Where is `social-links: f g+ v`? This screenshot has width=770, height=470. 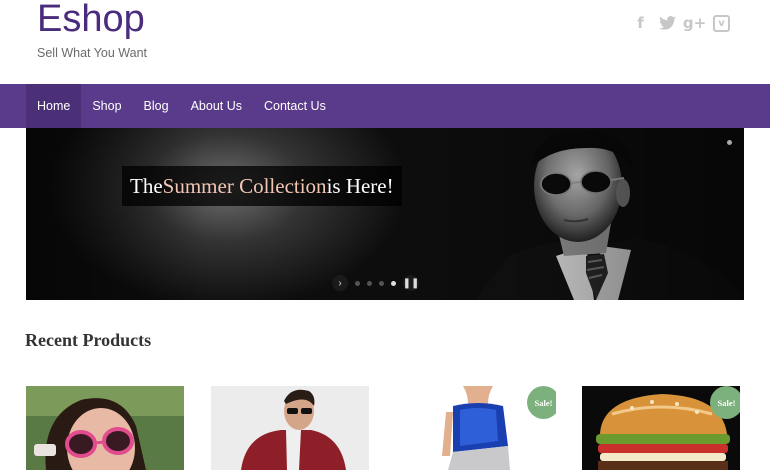
social-links: f g+ v is located at coordinates (681, 23).